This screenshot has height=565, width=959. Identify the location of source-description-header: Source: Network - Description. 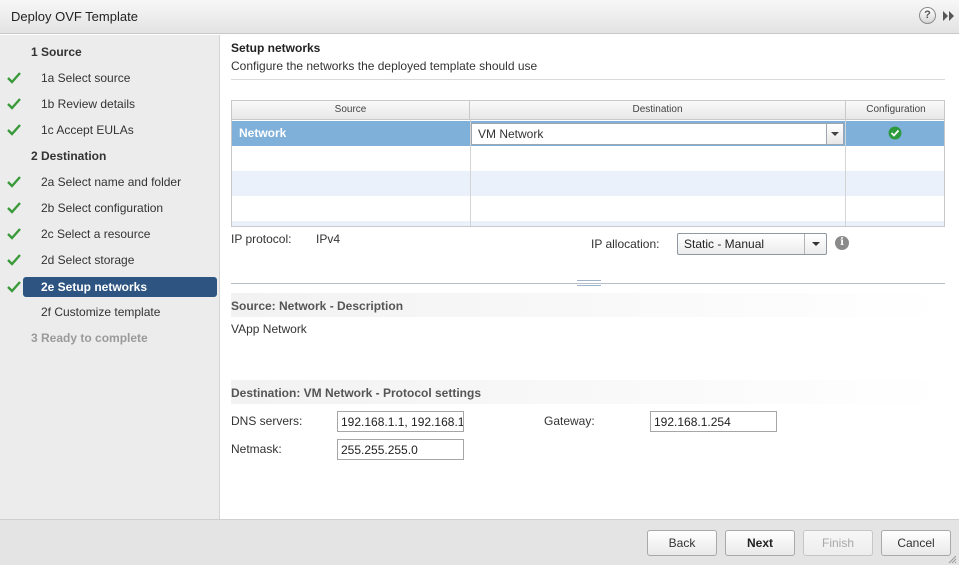
(588, 305).